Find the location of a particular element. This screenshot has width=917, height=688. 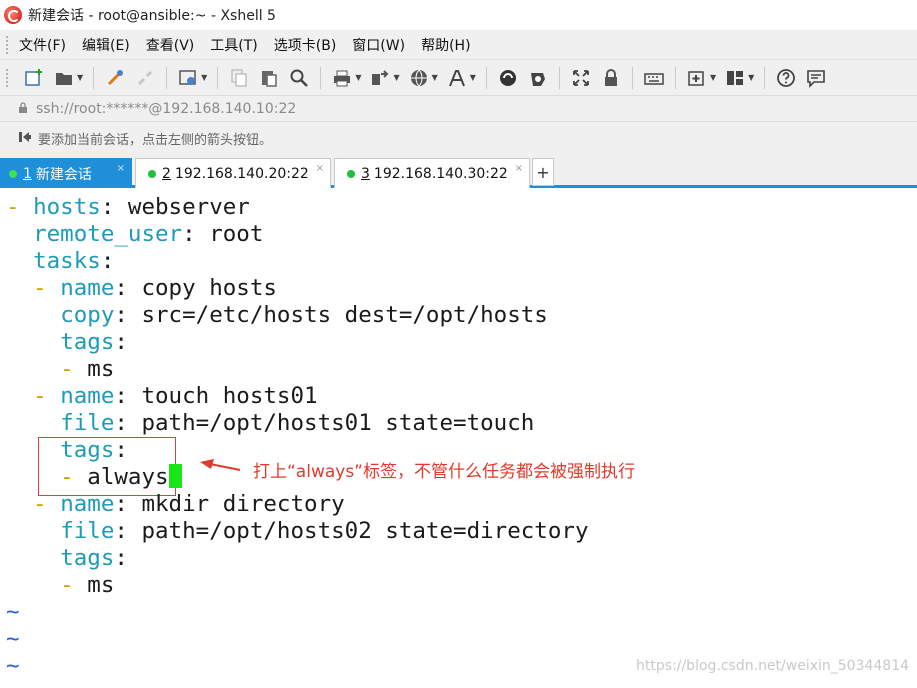

properties-icon is located at coordinates (188, 78).